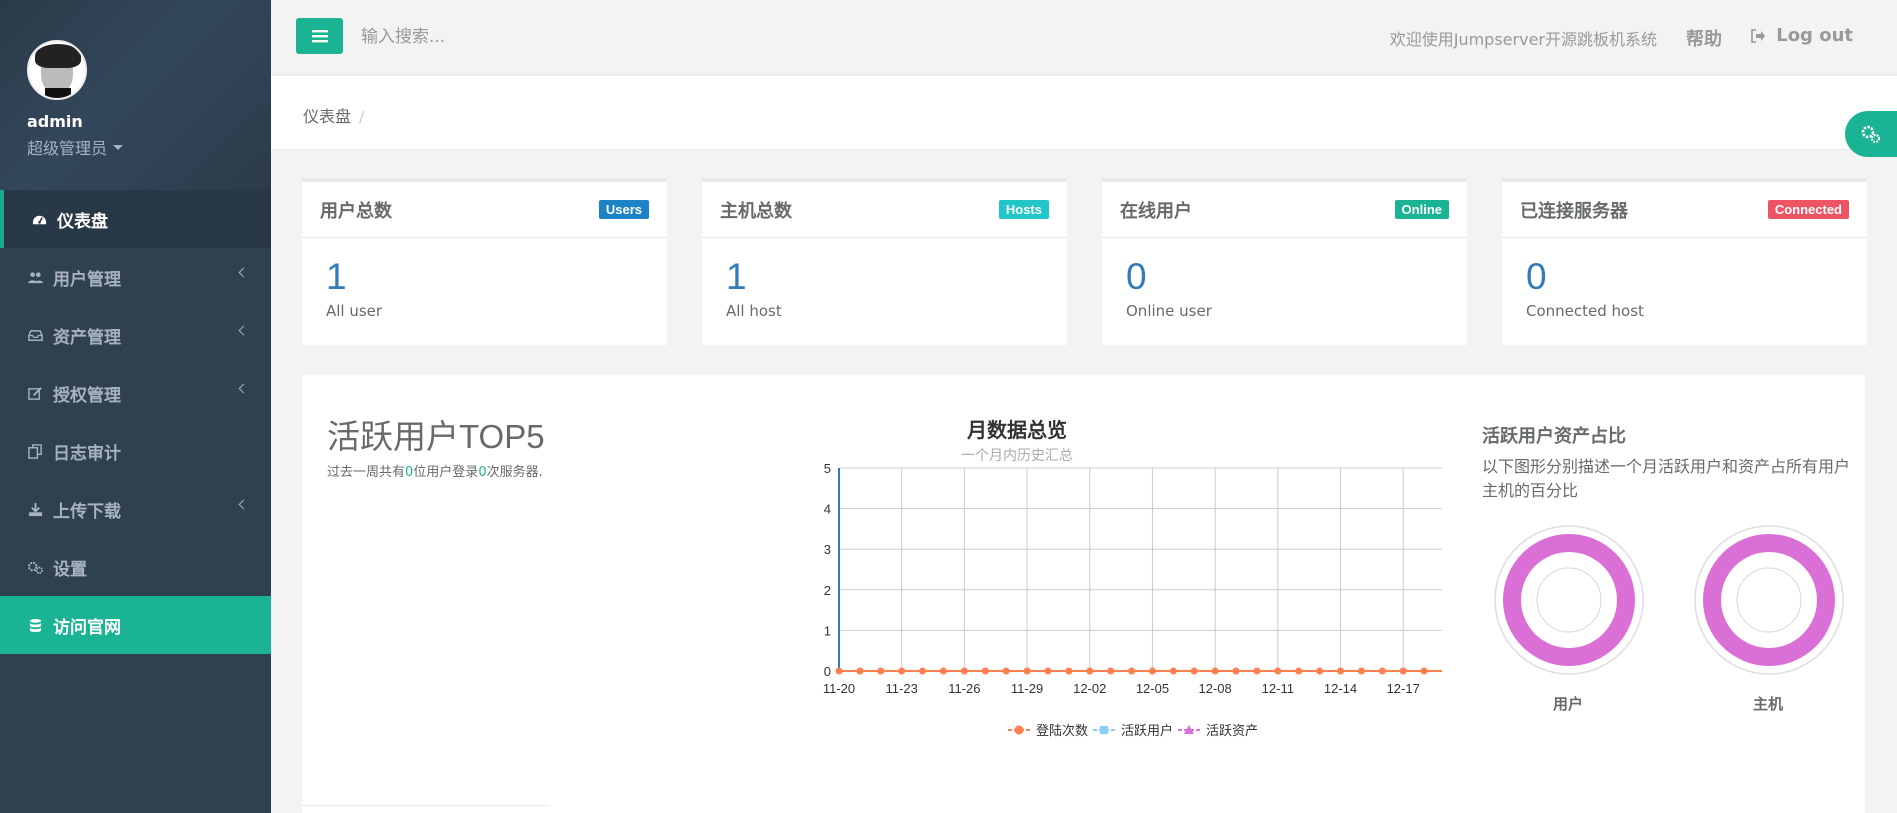  I want to click on menu-toggle-button, so click(319, 36).